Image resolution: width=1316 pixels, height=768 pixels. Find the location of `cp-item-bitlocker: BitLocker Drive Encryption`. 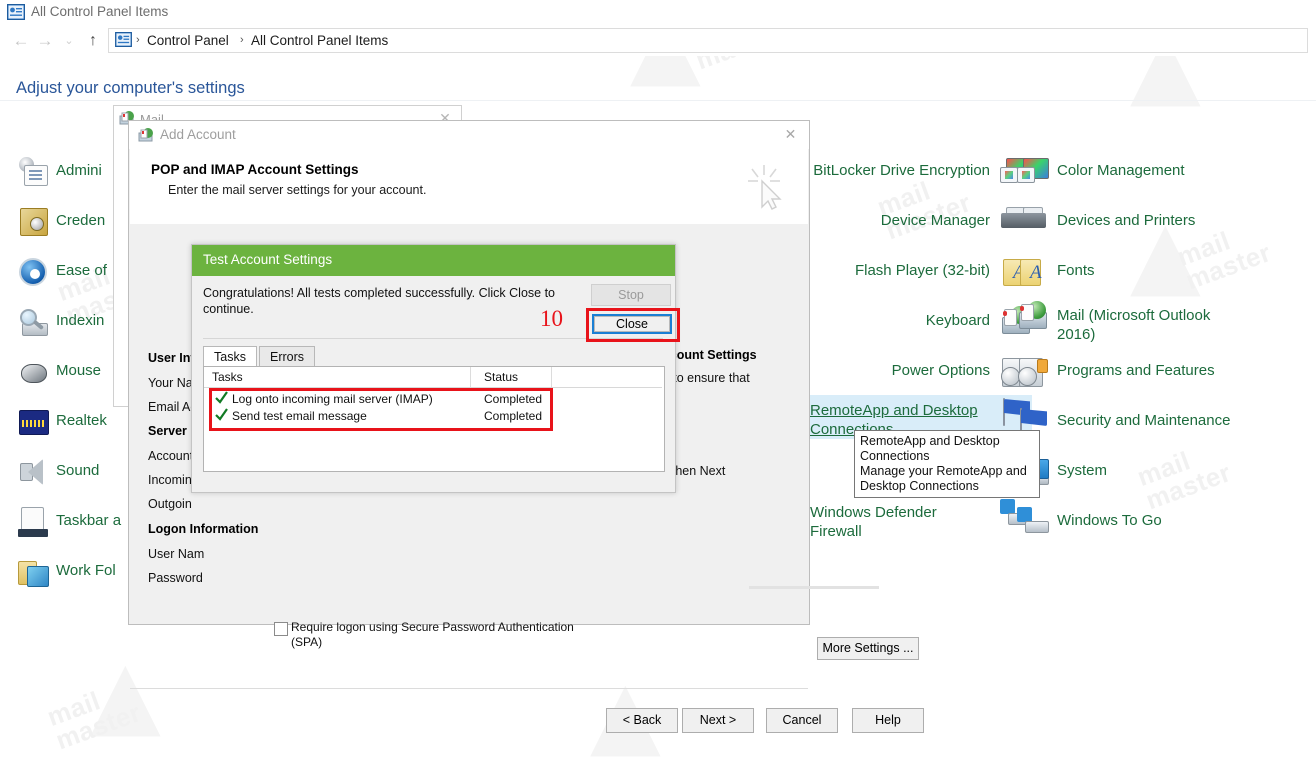

cp-item-bitlocker: BitLocker Drive Encryption is located at coordinates (921, 172).